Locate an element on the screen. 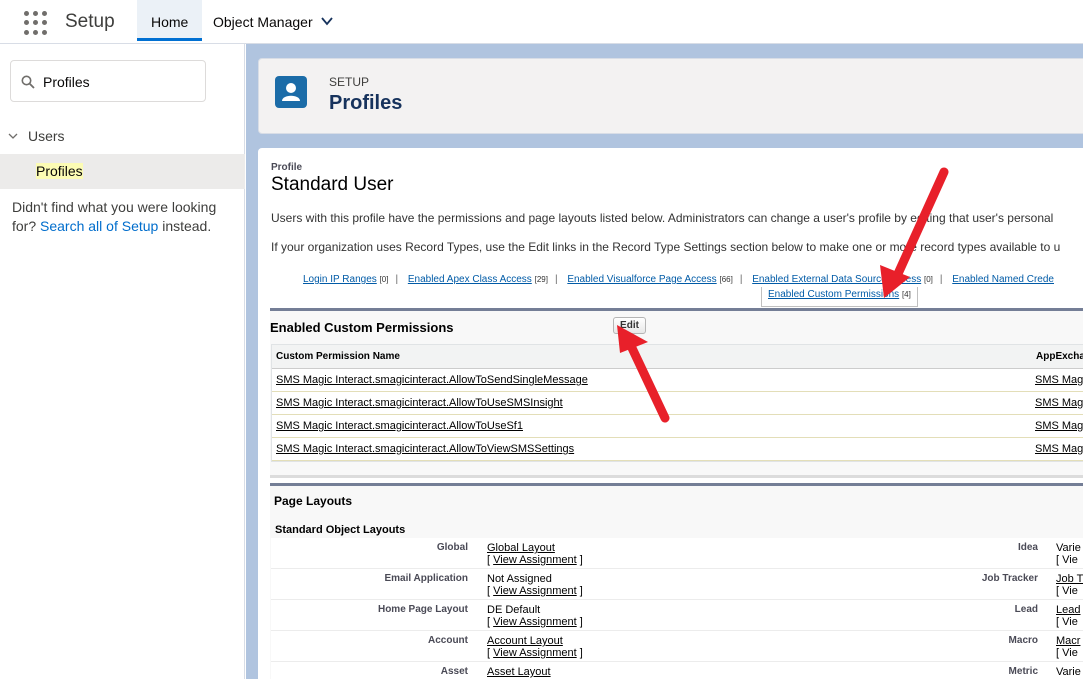  profile-label: Profile is located at coordinates (287, 167).